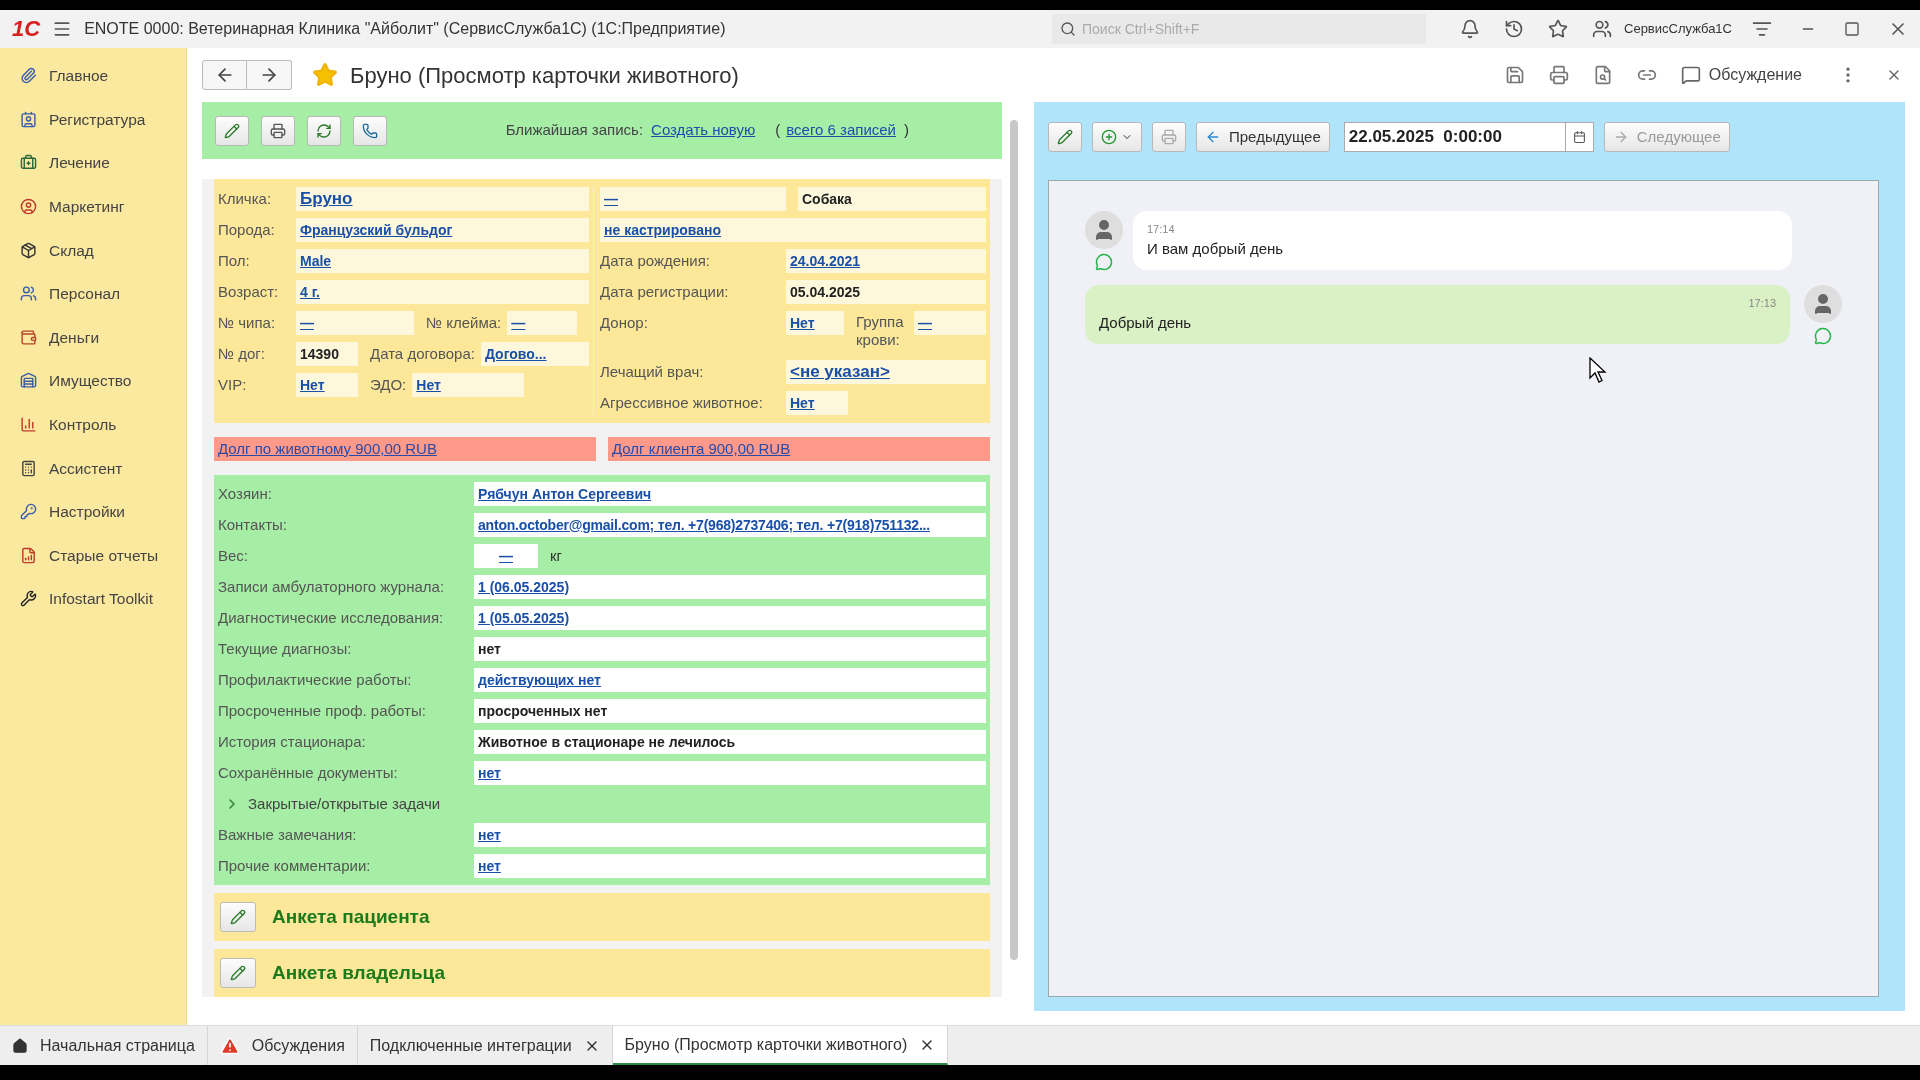  Describe the element at coordinates (224, 75) in the screenshot. I see `back-button` at that location.